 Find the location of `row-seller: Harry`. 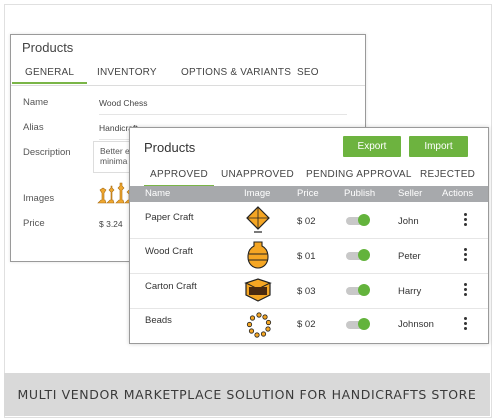

row-seller: Harry is located at coordinates (410, 291).